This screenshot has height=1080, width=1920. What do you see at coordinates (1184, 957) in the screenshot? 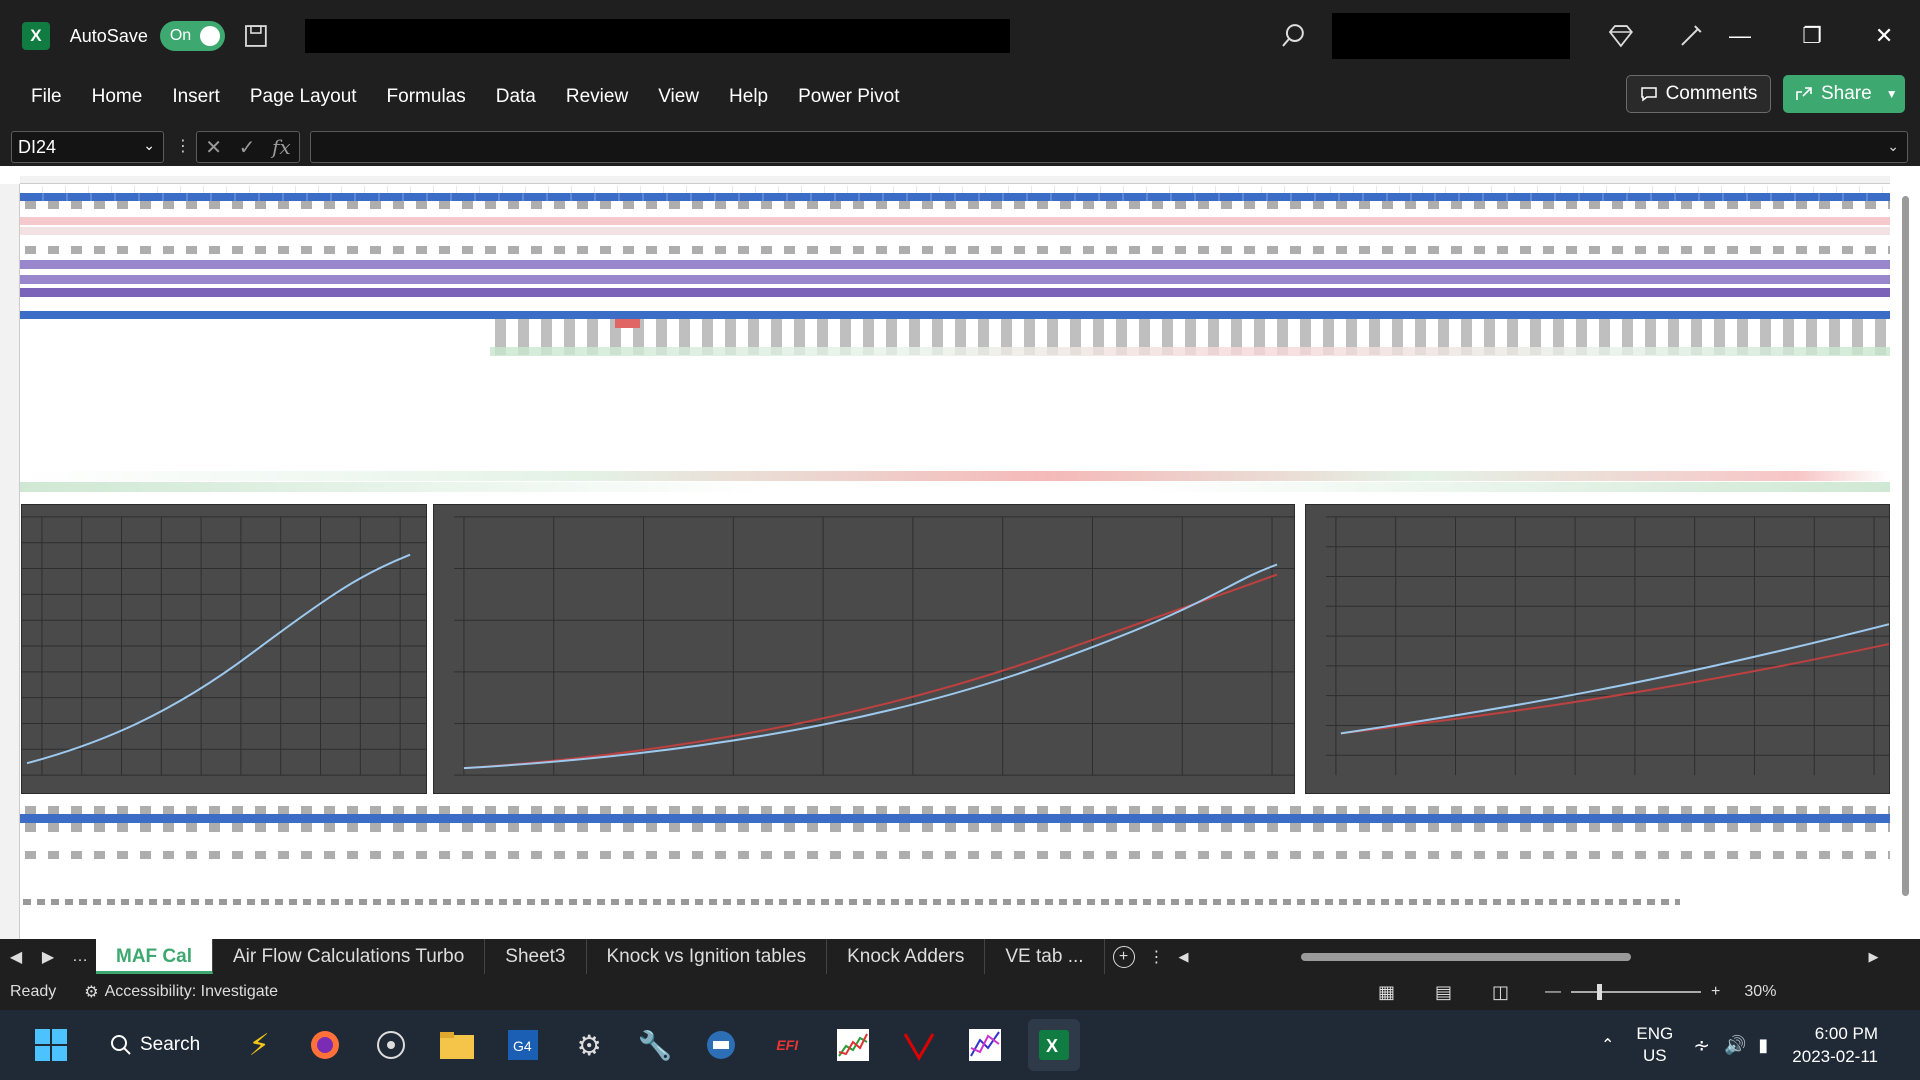
I see `hscroll-left-arrow: ◀` at bounding box center [1184, 957].